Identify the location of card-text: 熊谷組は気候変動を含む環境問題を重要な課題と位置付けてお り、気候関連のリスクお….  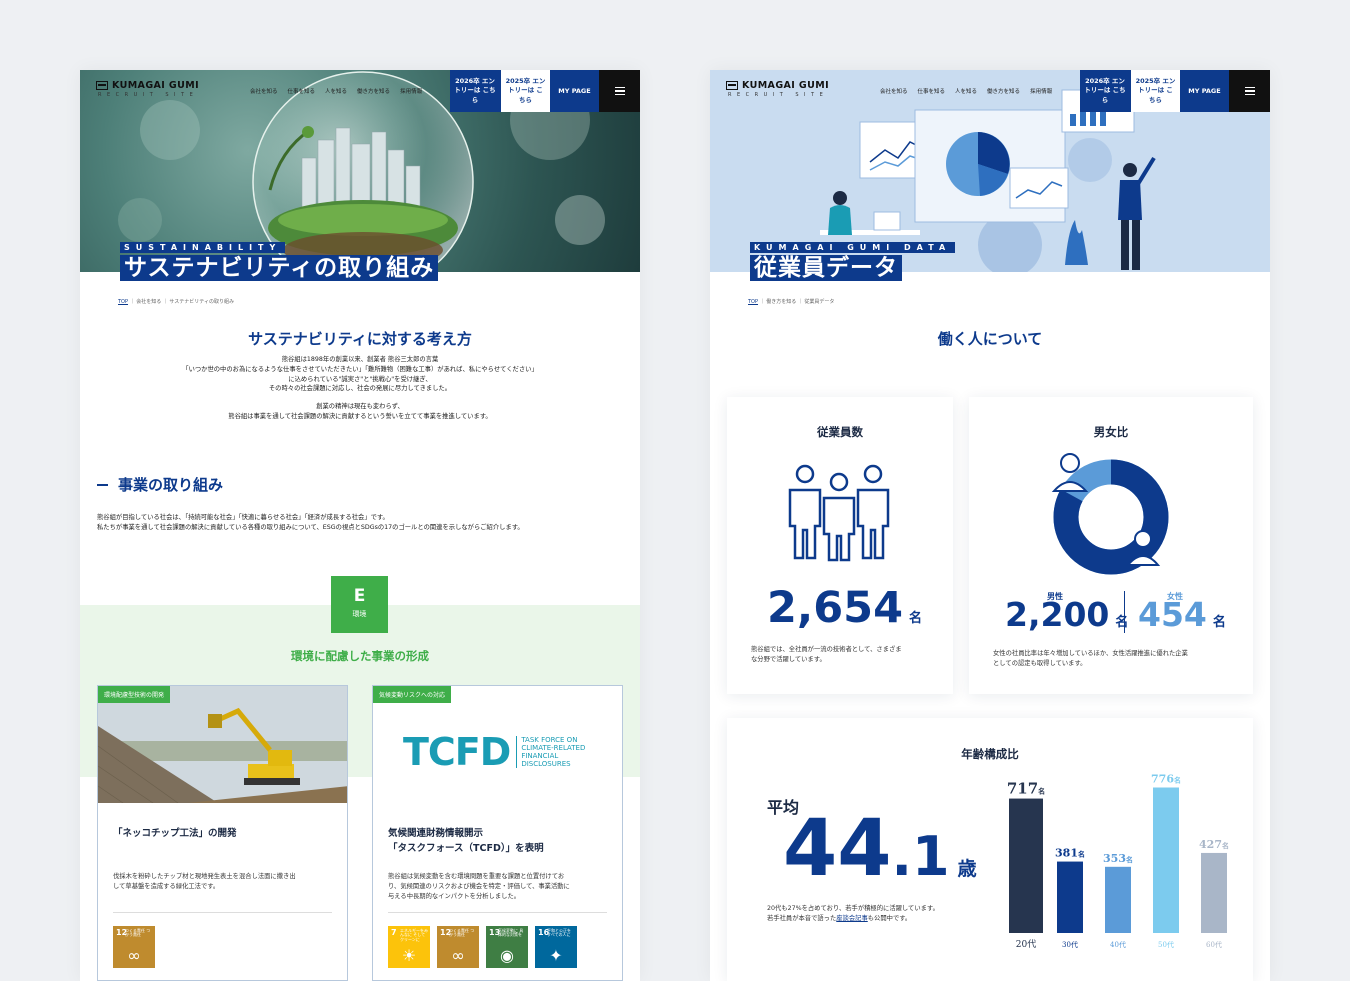
(479, 887).